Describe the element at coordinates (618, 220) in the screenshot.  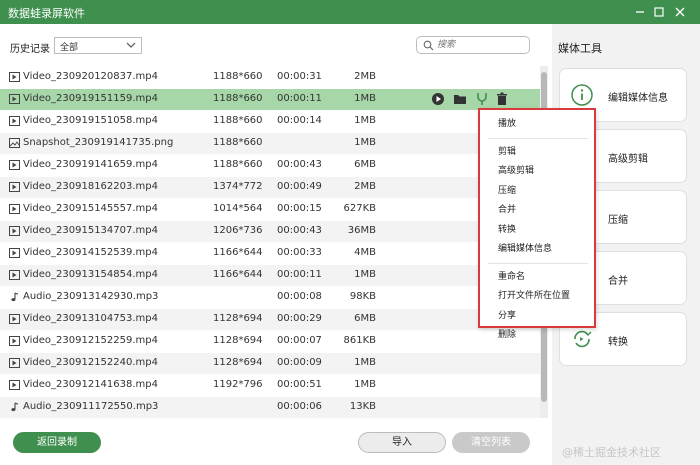
I see `tool-label: 压缩` at that location.